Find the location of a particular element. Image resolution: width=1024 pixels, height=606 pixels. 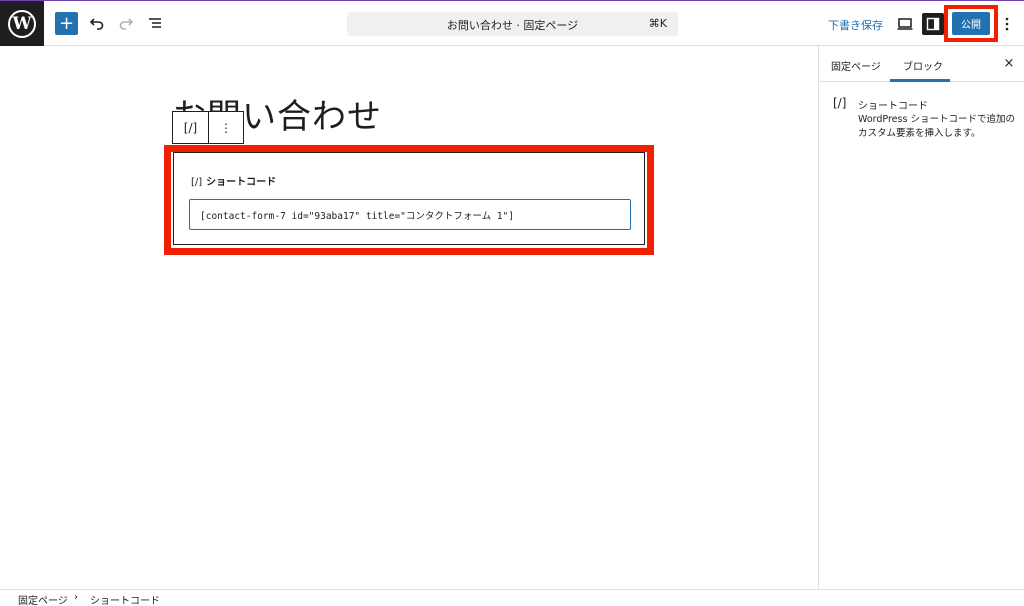

shortcode-icon: [/] is located at coordinates (197, 182).